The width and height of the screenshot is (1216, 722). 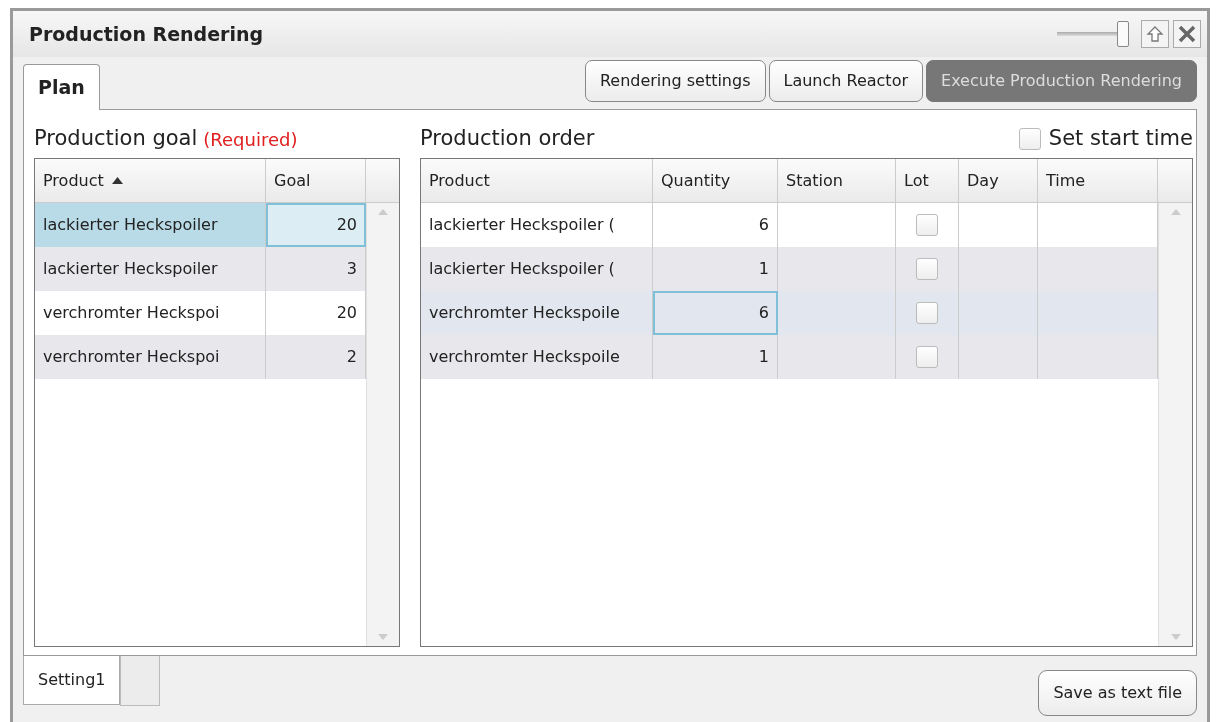 What do you see at coordinates (927, 180) in the screenshot?
I see `column-header: Lot` at bounding box center [927, 180].